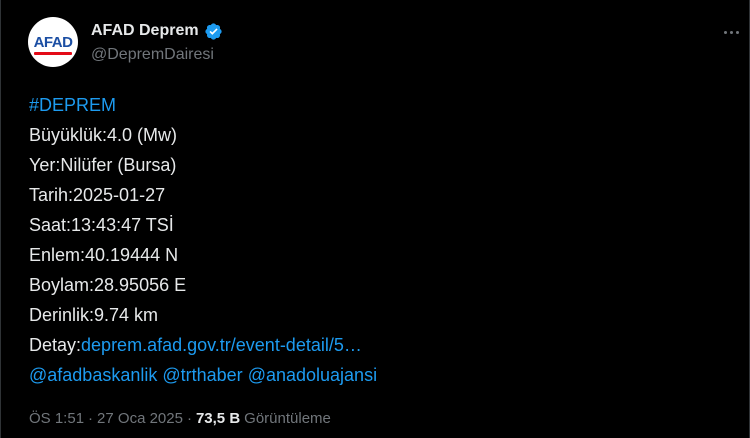  What do you see at coordinates (103, 135) in the screenshot?
I see `magnitude-line: Büyüklük:4.0 (Mw)` at bounding box center [103, 135].